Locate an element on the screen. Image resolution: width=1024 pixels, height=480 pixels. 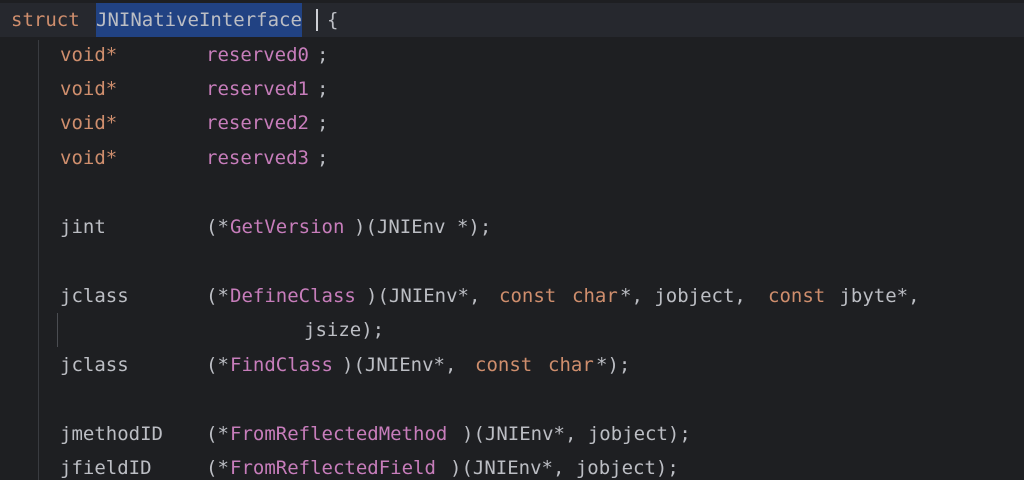
field-reserved1: reserved1 is located at coordinates (257, 89).